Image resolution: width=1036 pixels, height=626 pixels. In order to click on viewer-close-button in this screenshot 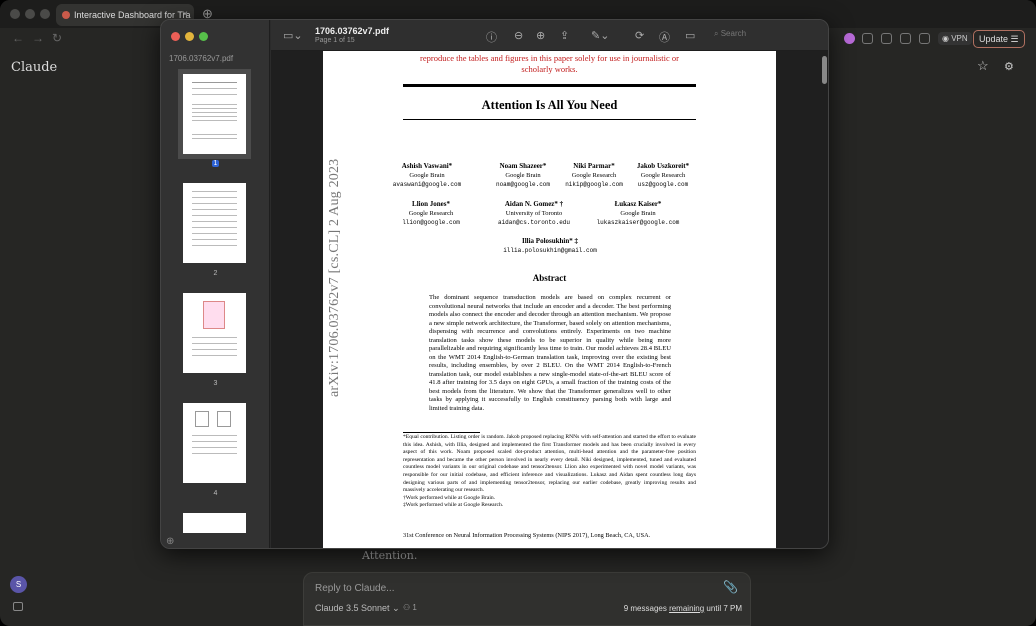, I will do `click(175, 36)`.